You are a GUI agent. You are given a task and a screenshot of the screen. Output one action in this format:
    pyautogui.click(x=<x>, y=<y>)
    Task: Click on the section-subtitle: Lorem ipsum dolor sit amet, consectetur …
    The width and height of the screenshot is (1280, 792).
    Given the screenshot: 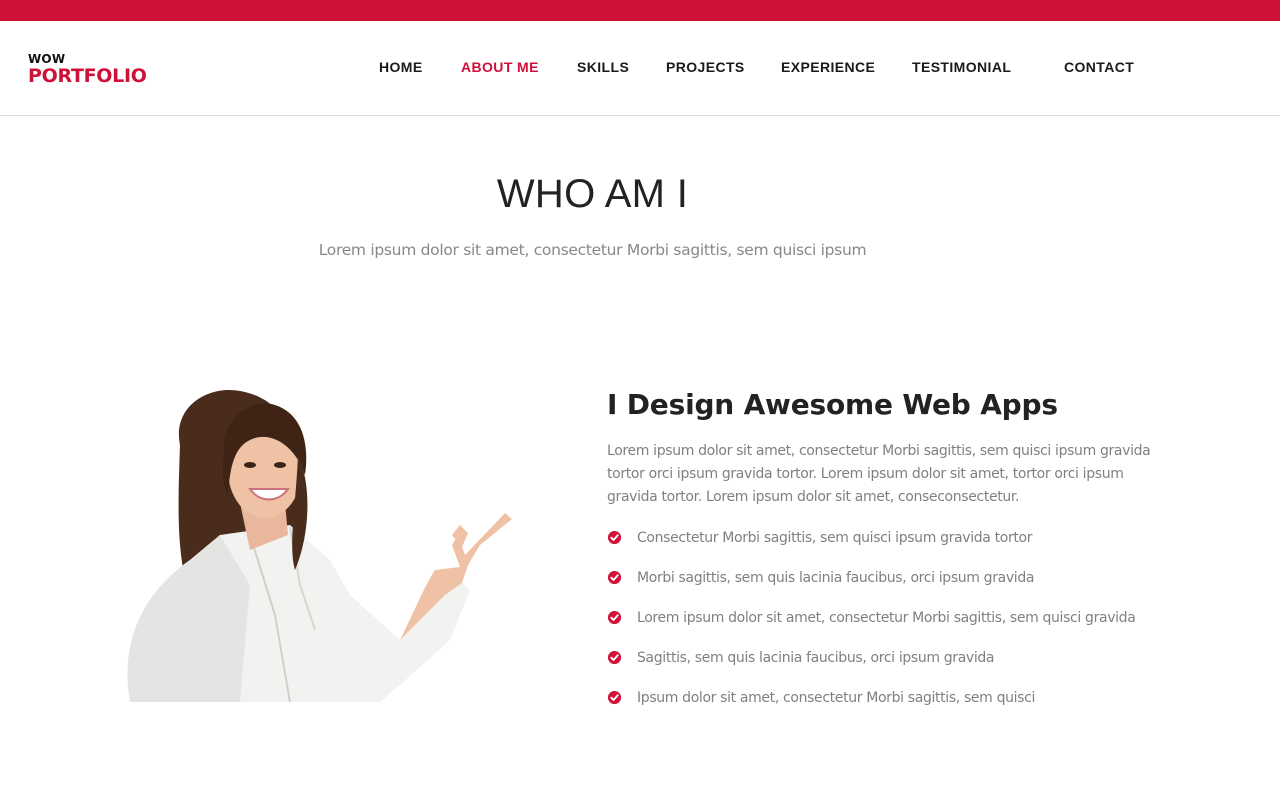 What is the action you would take?
    pyautogui.click(x=592, y=250)
    